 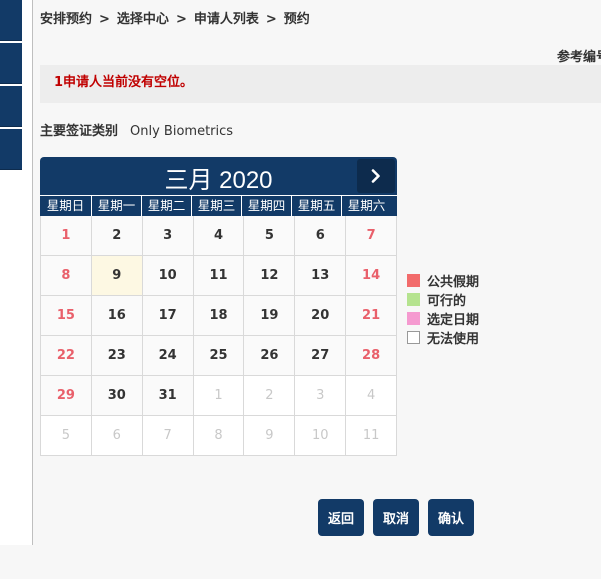 What do you see at coordinates (270, 276) in the screenshot?
I see `calendar-day: 12` at bounding box center [270, 276].